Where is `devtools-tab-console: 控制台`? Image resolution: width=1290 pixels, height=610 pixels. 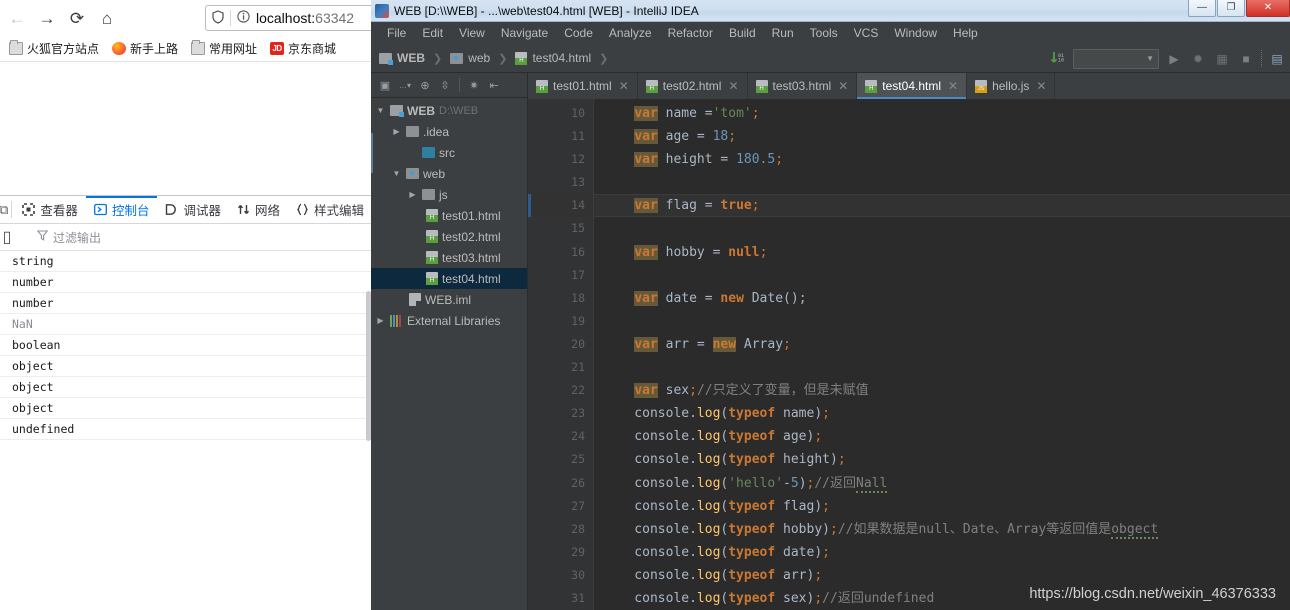 devtools-tab-console: 控制台 is located at coordinates (121, 209).